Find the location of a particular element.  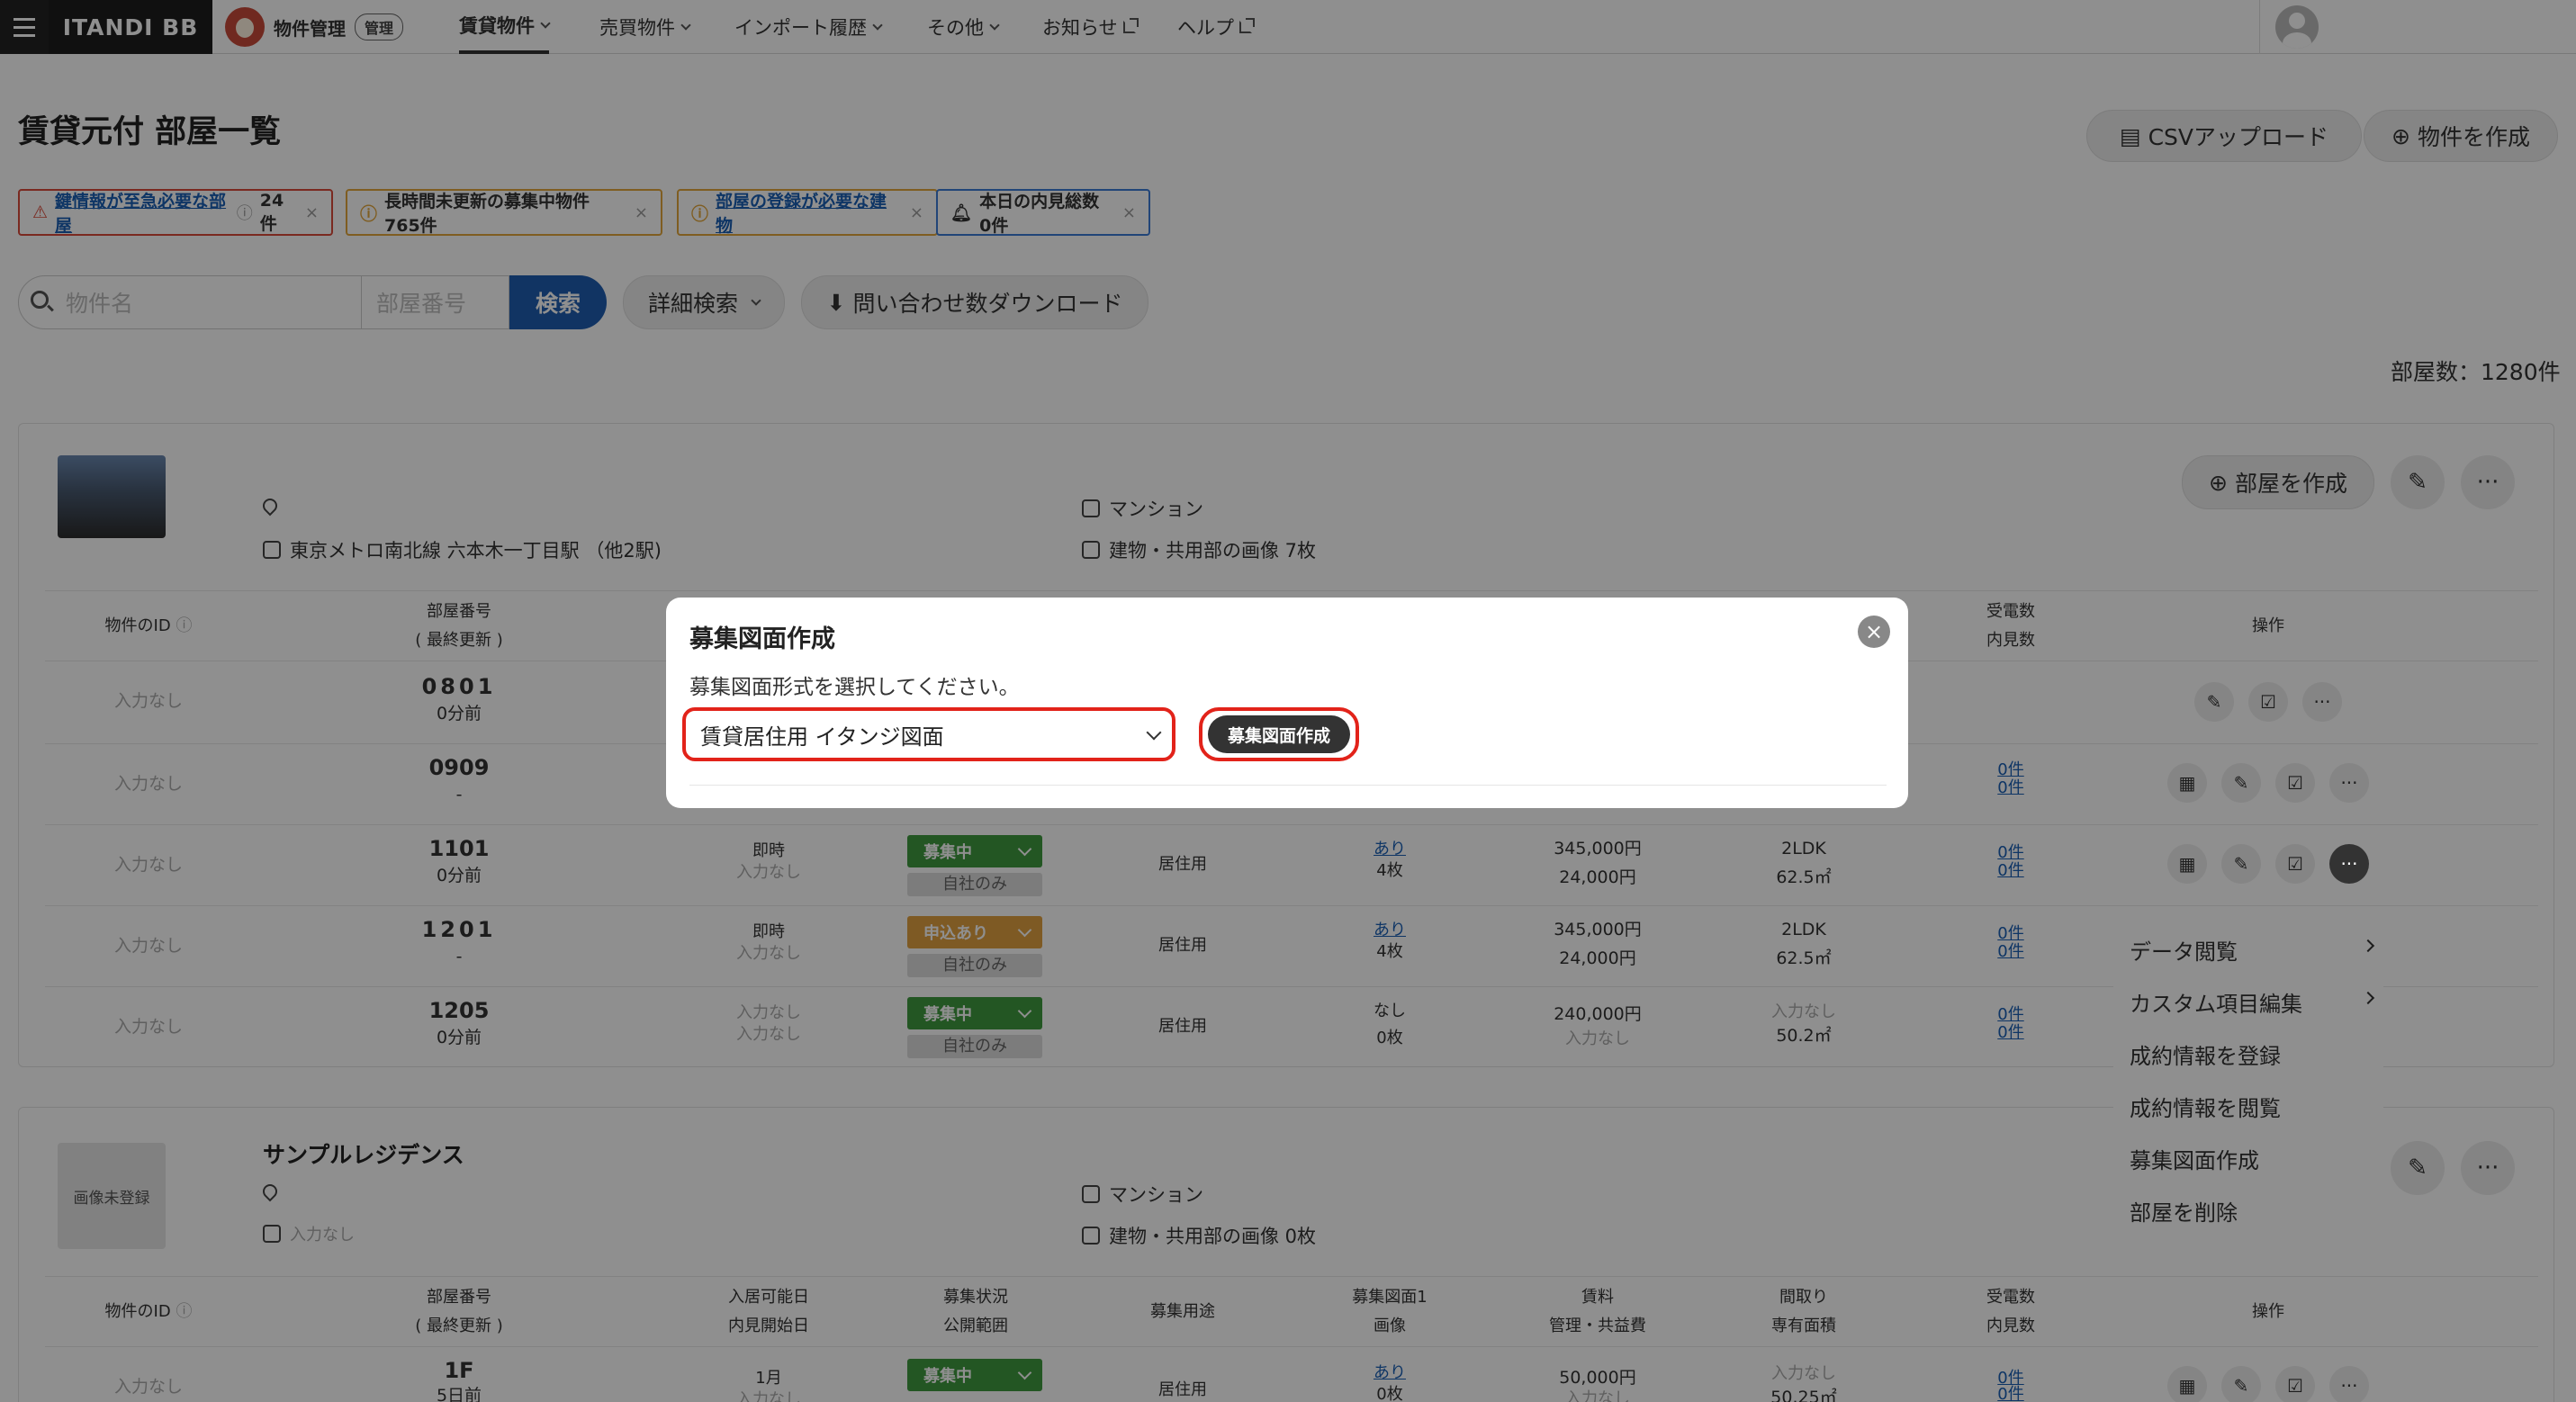

flyer-format-select: 賃貸居住用 イタンジ図面 is located at coordinates (928, 734).